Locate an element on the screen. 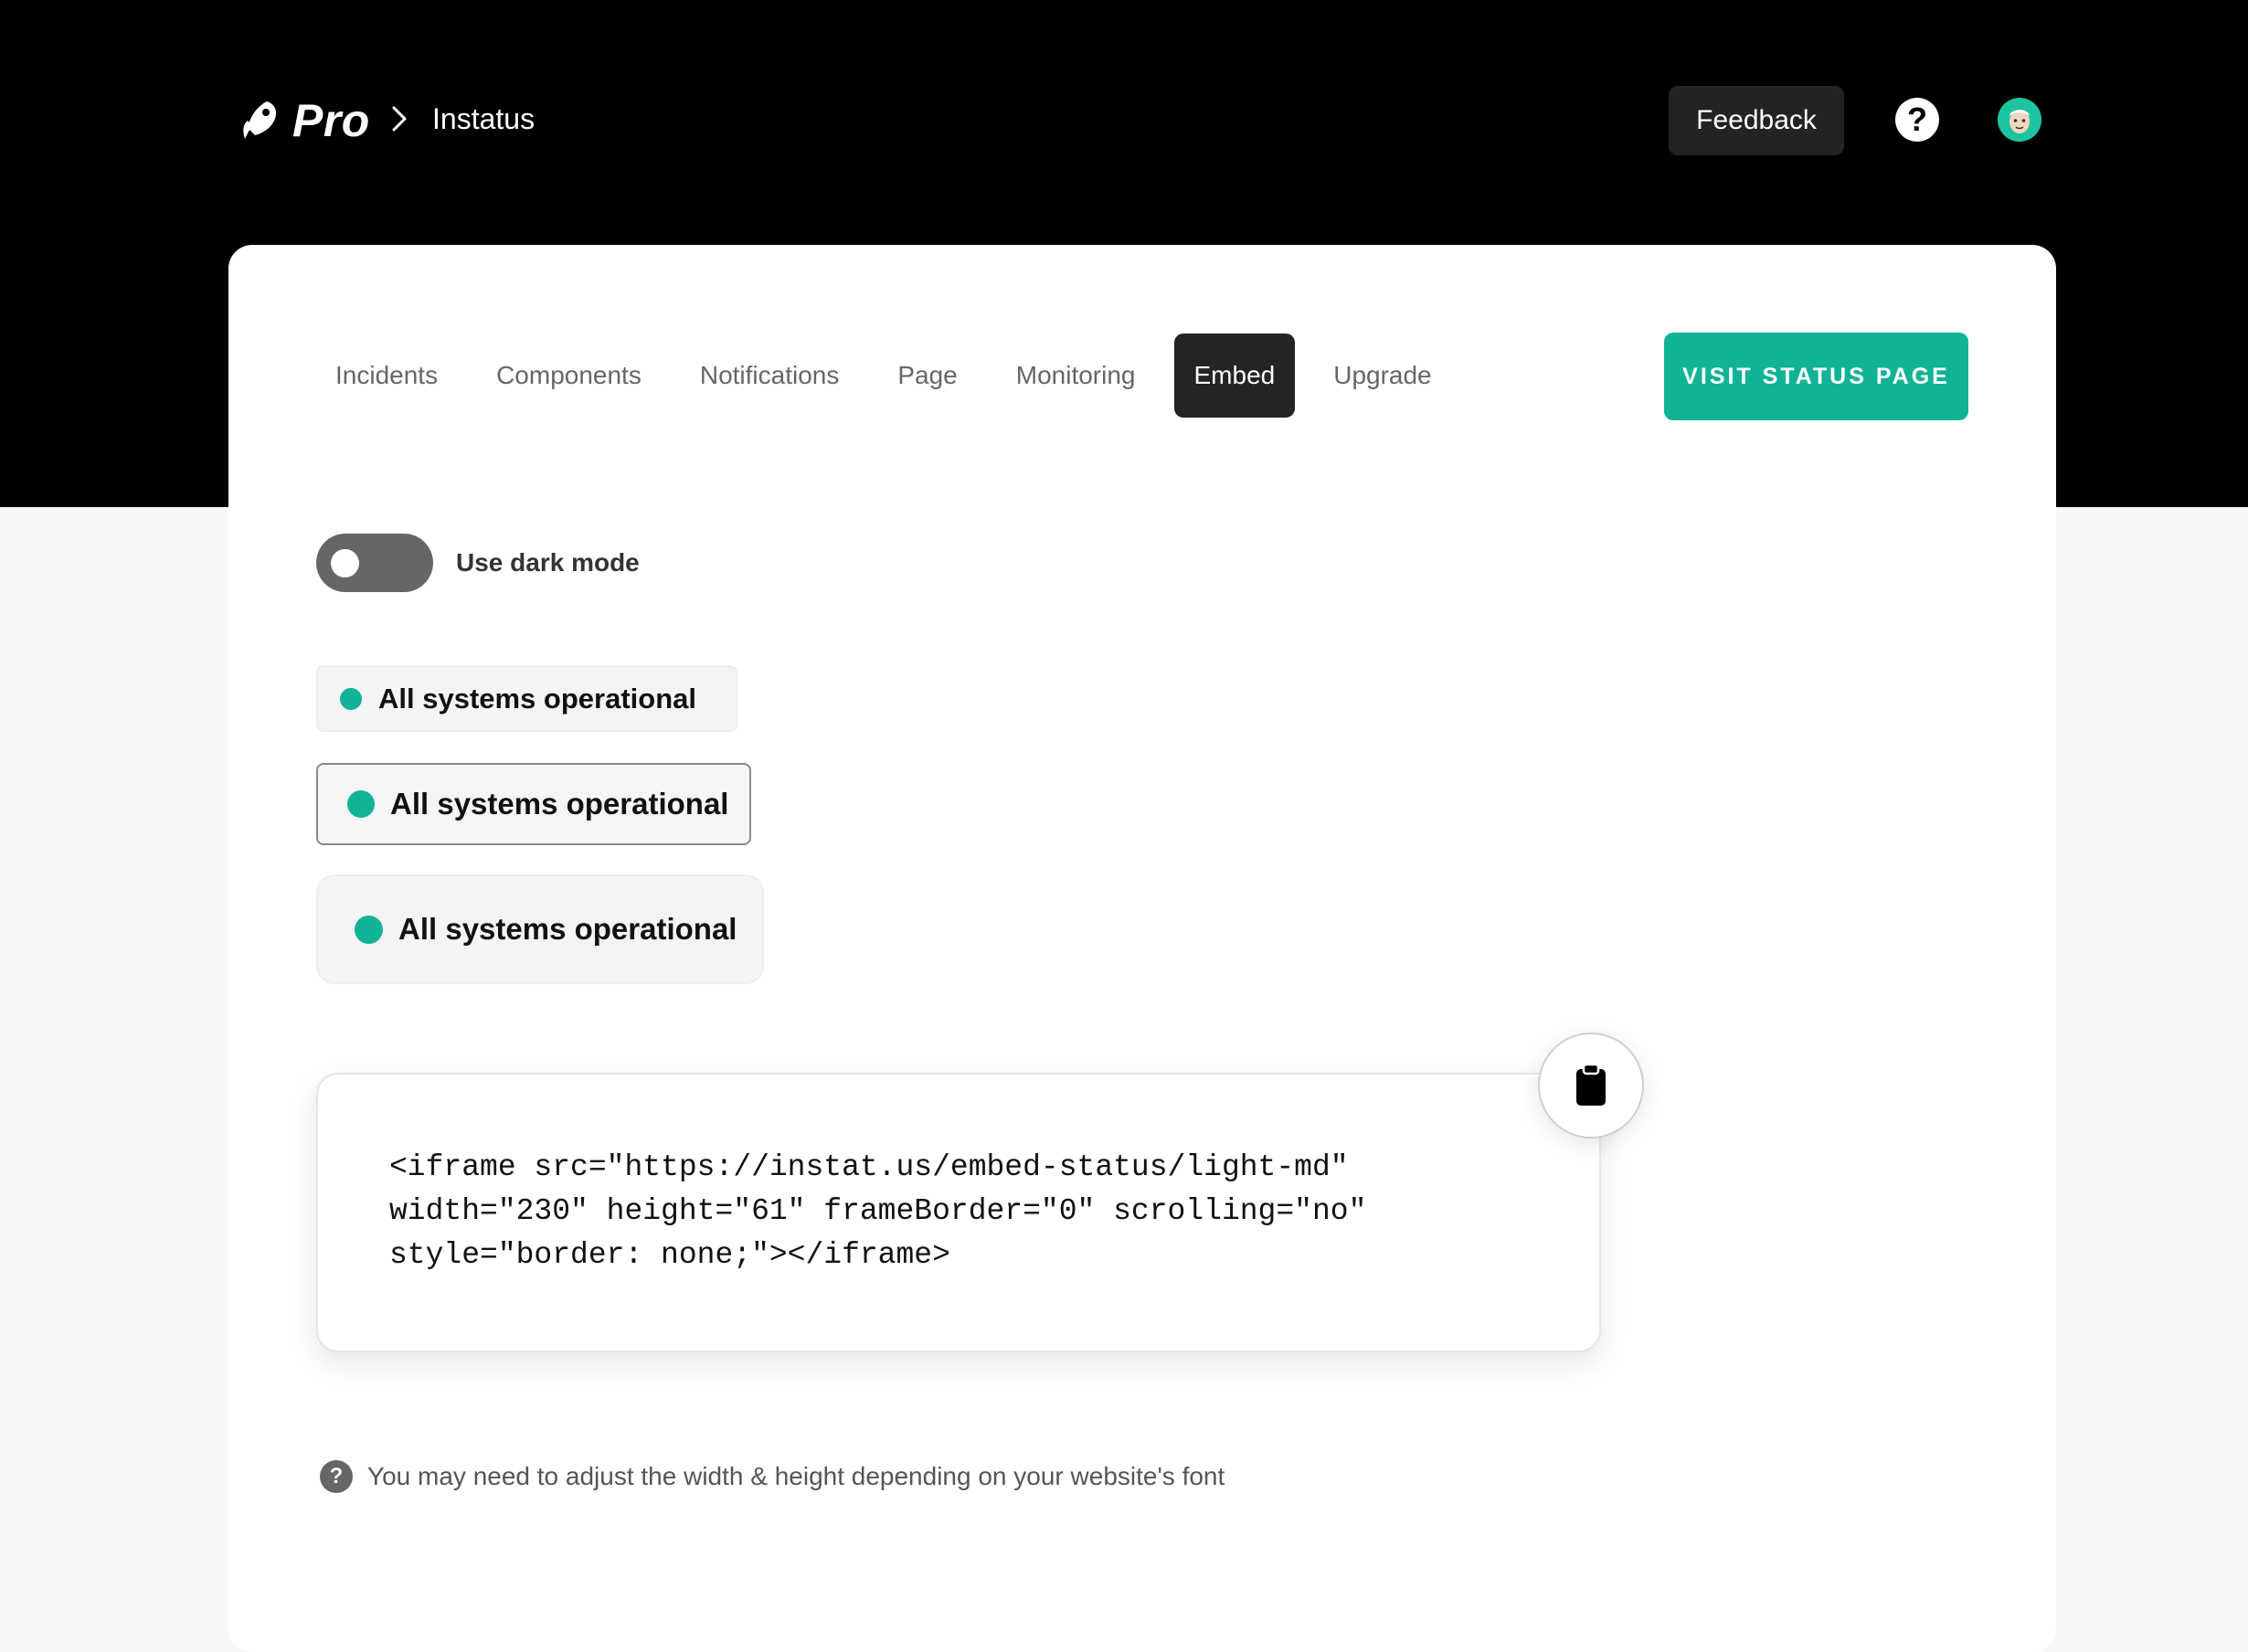  tab-components: Components is located at coordinates (569, 376).